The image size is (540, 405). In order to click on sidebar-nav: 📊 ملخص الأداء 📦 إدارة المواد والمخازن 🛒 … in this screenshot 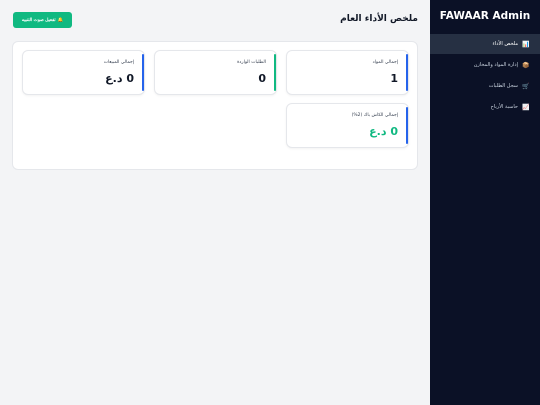, I will do `click(485, 75)`.